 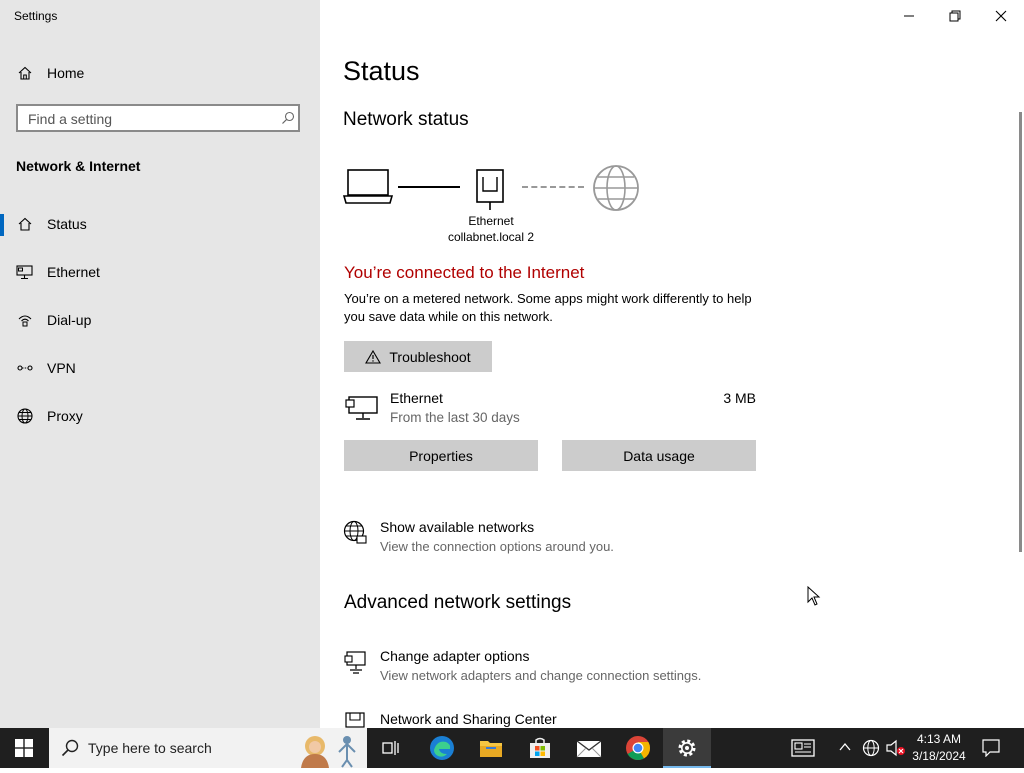 I want to click on adapter-options-icon, so click(x=356, y=665).